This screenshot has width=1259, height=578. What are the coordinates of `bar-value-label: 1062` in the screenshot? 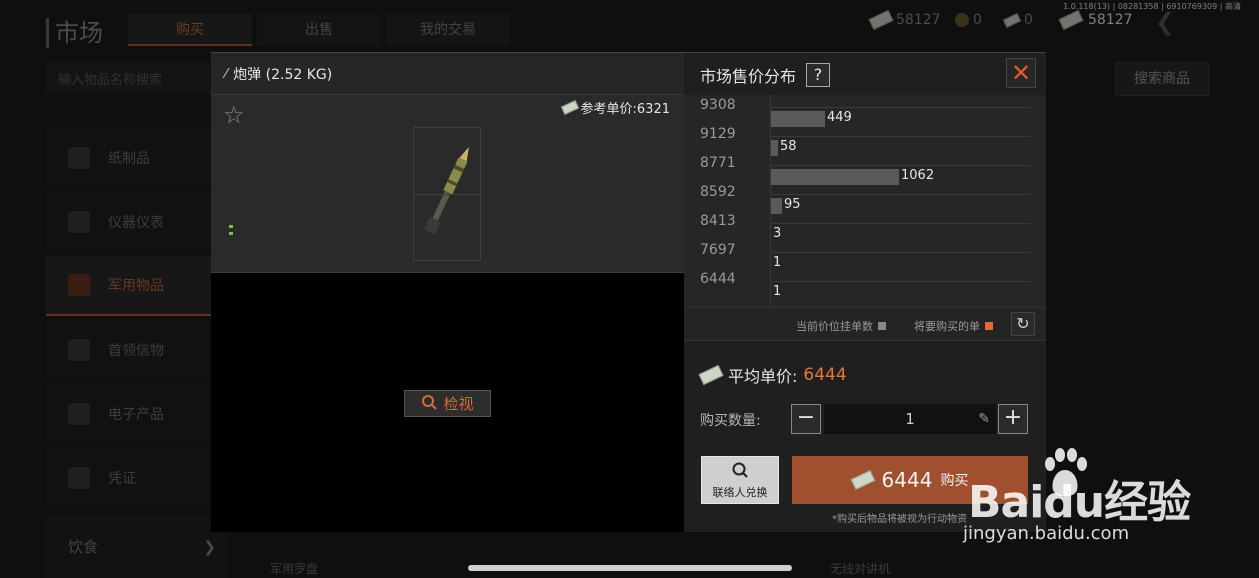 It's located at (918, 175).